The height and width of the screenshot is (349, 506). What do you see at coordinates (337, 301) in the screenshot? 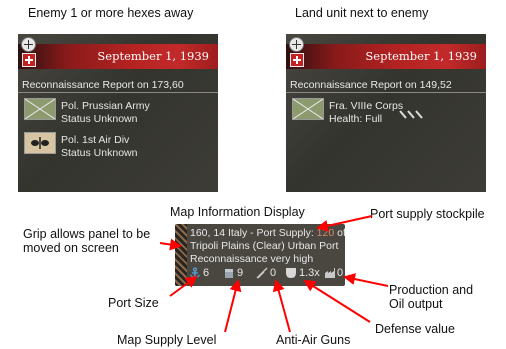
I see `arrow-defense` at bounding box center [337, 301].